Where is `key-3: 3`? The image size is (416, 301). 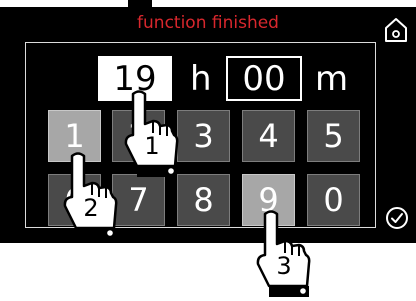 key-3: 3 is located at coordinates (203, 136).